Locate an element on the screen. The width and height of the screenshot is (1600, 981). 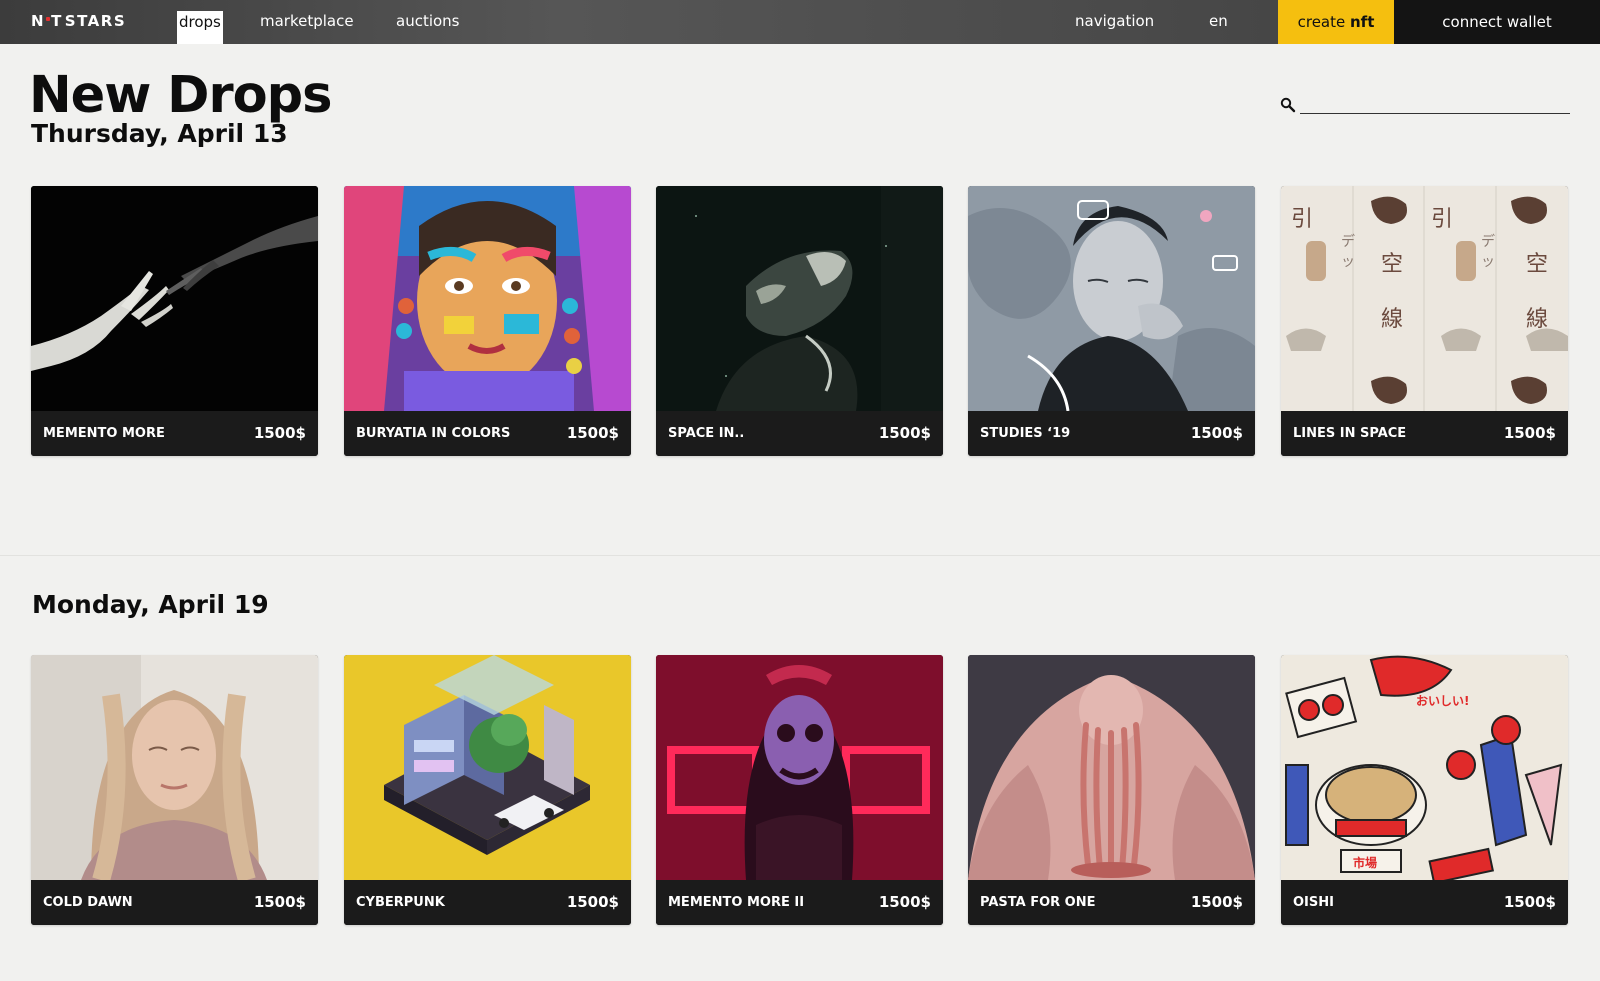
artwork-image: 引 空 引 空 線 線 デ ッ デ ッ is located at coordinates (1424, 298).